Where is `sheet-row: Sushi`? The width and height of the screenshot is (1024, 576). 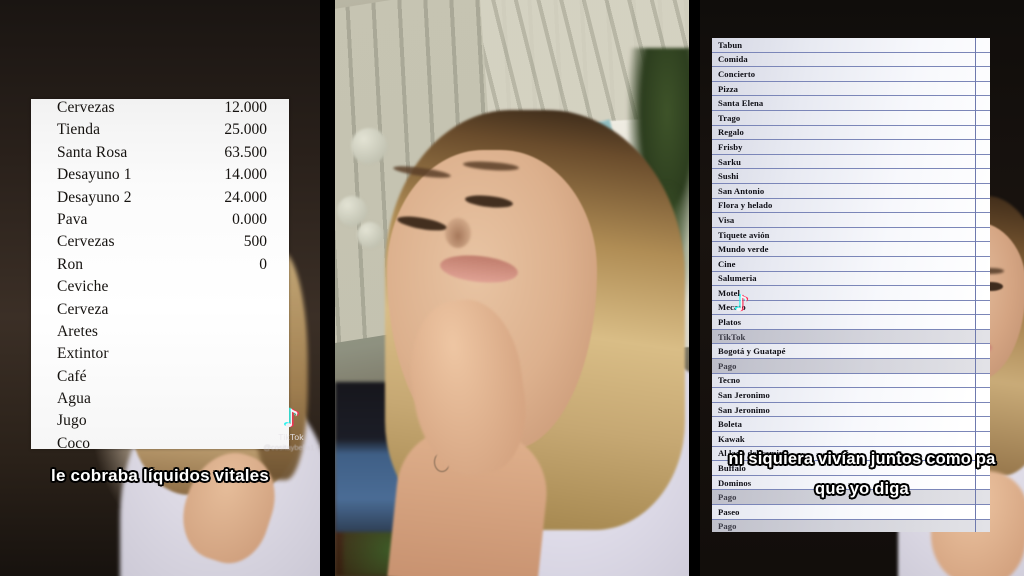
sheet-row: Sushi is located at coordinates (851, 176).